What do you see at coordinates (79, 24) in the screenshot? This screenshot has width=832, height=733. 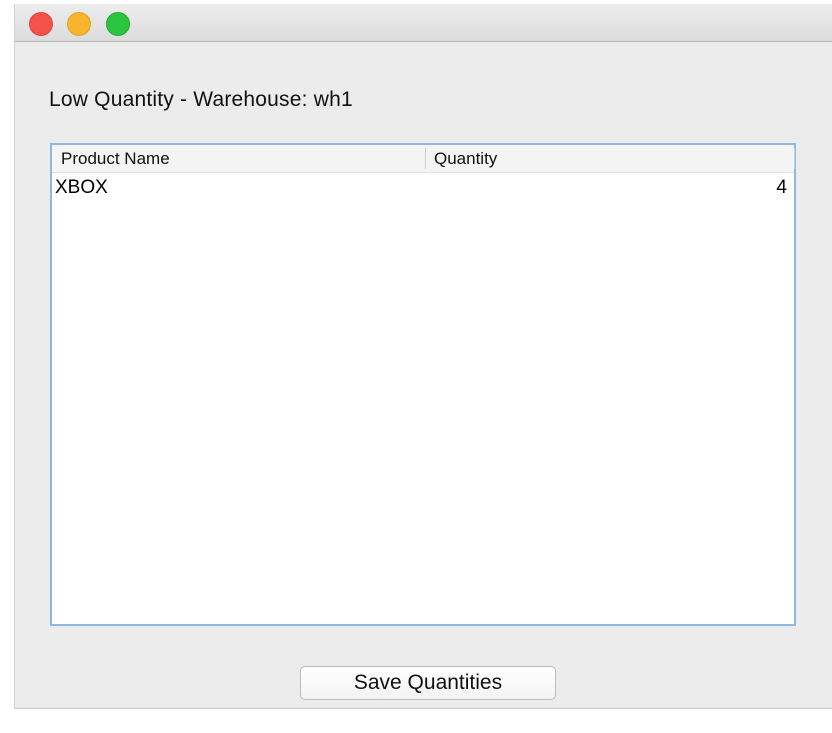 I see `minimize-window-button` at bounding box center [79, 24].